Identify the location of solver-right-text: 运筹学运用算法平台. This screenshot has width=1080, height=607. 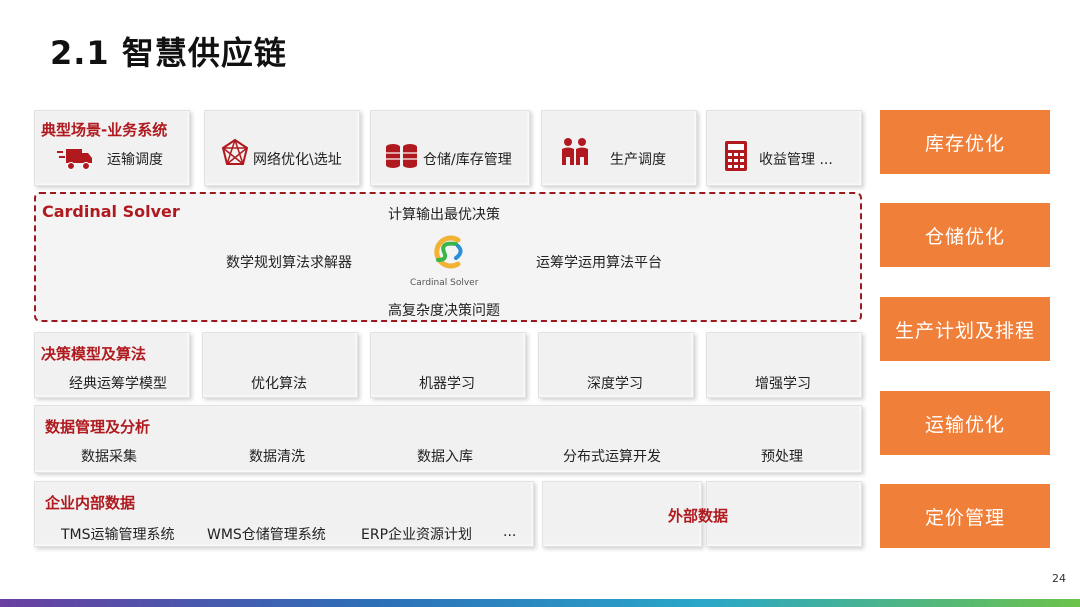
(599, 263).